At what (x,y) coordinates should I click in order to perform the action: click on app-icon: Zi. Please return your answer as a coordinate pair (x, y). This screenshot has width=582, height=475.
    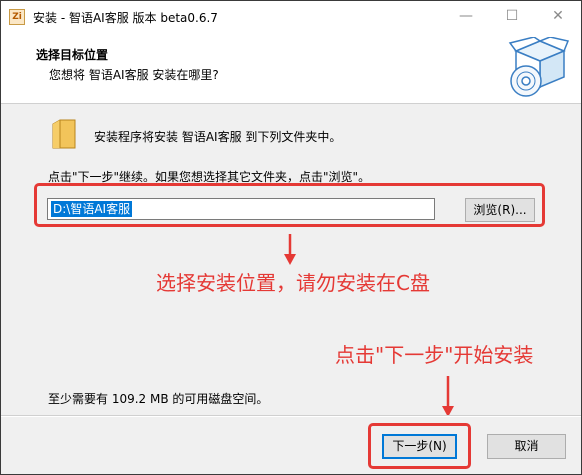
    Looking at the image, I should click on (17, 17).